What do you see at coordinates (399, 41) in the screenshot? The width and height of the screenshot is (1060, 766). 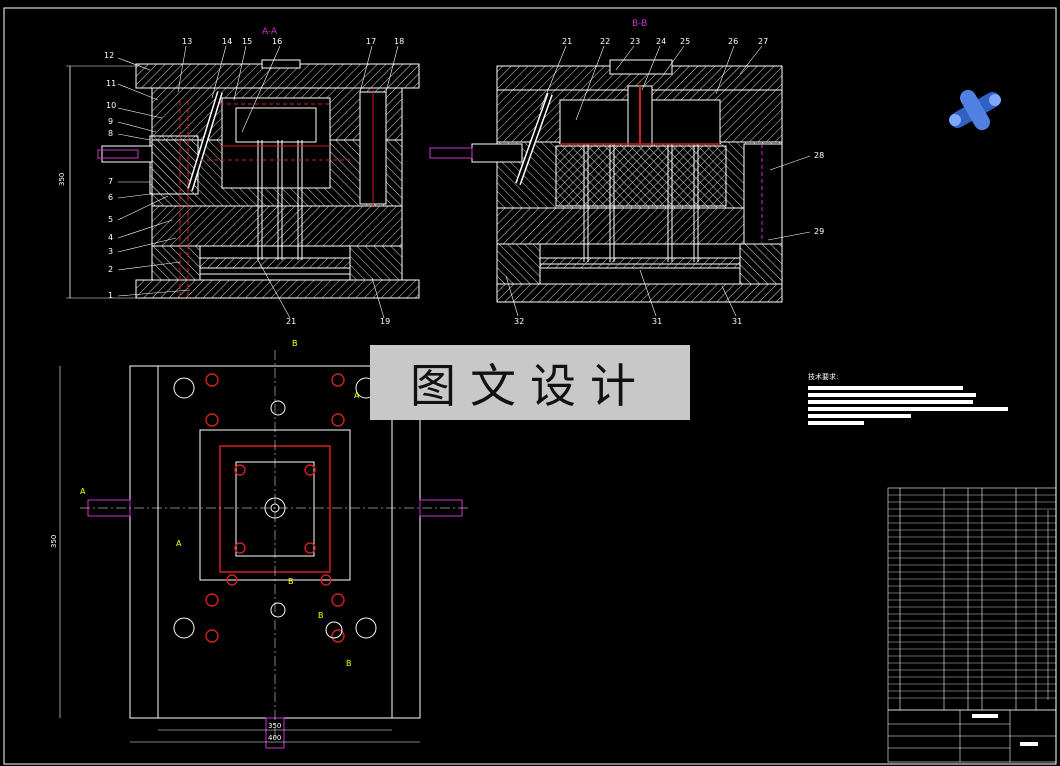 I see `callout-18: 18` at bounding box center [399, 41].